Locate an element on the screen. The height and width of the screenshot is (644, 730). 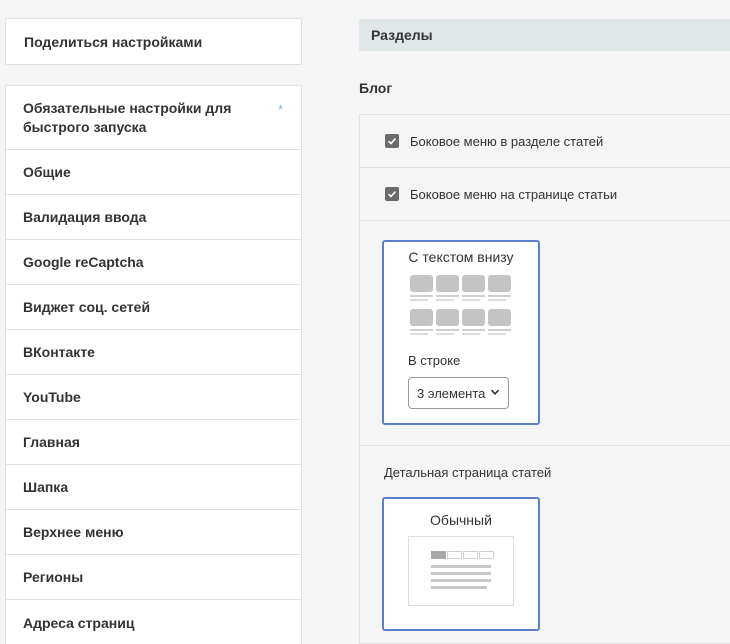
side-menu-section-checkbox is located at coordinates (392, 141).